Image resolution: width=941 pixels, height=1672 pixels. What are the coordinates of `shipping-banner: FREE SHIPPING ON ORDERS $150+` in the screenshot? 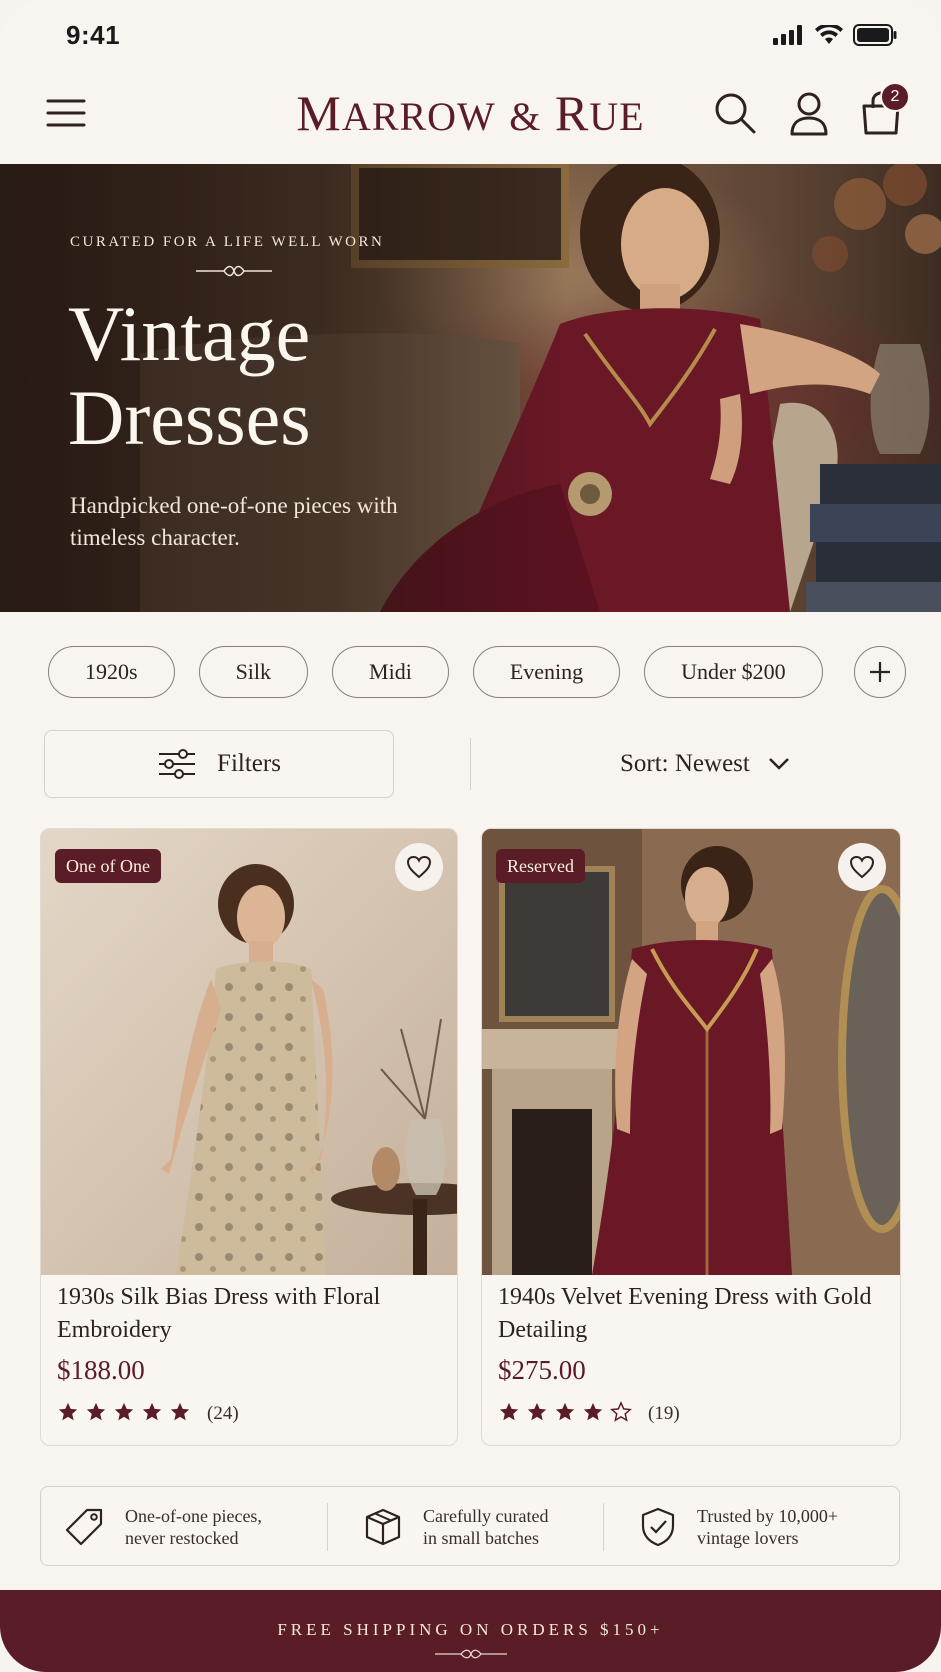 It's located at (470, 1631).